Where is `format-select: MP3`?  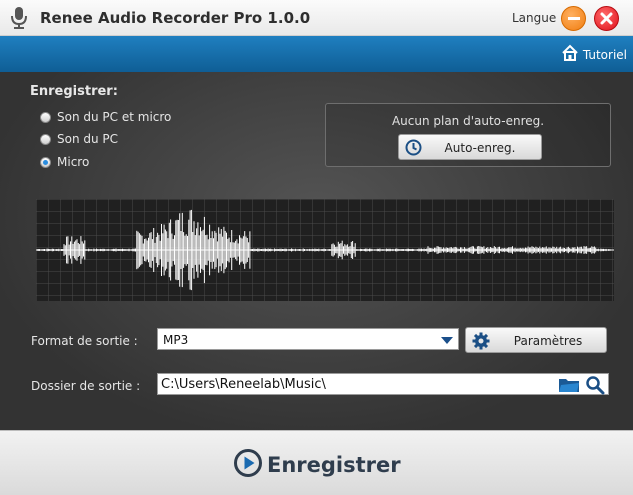 format-select: MP3 is located at coordinates (308, 339).